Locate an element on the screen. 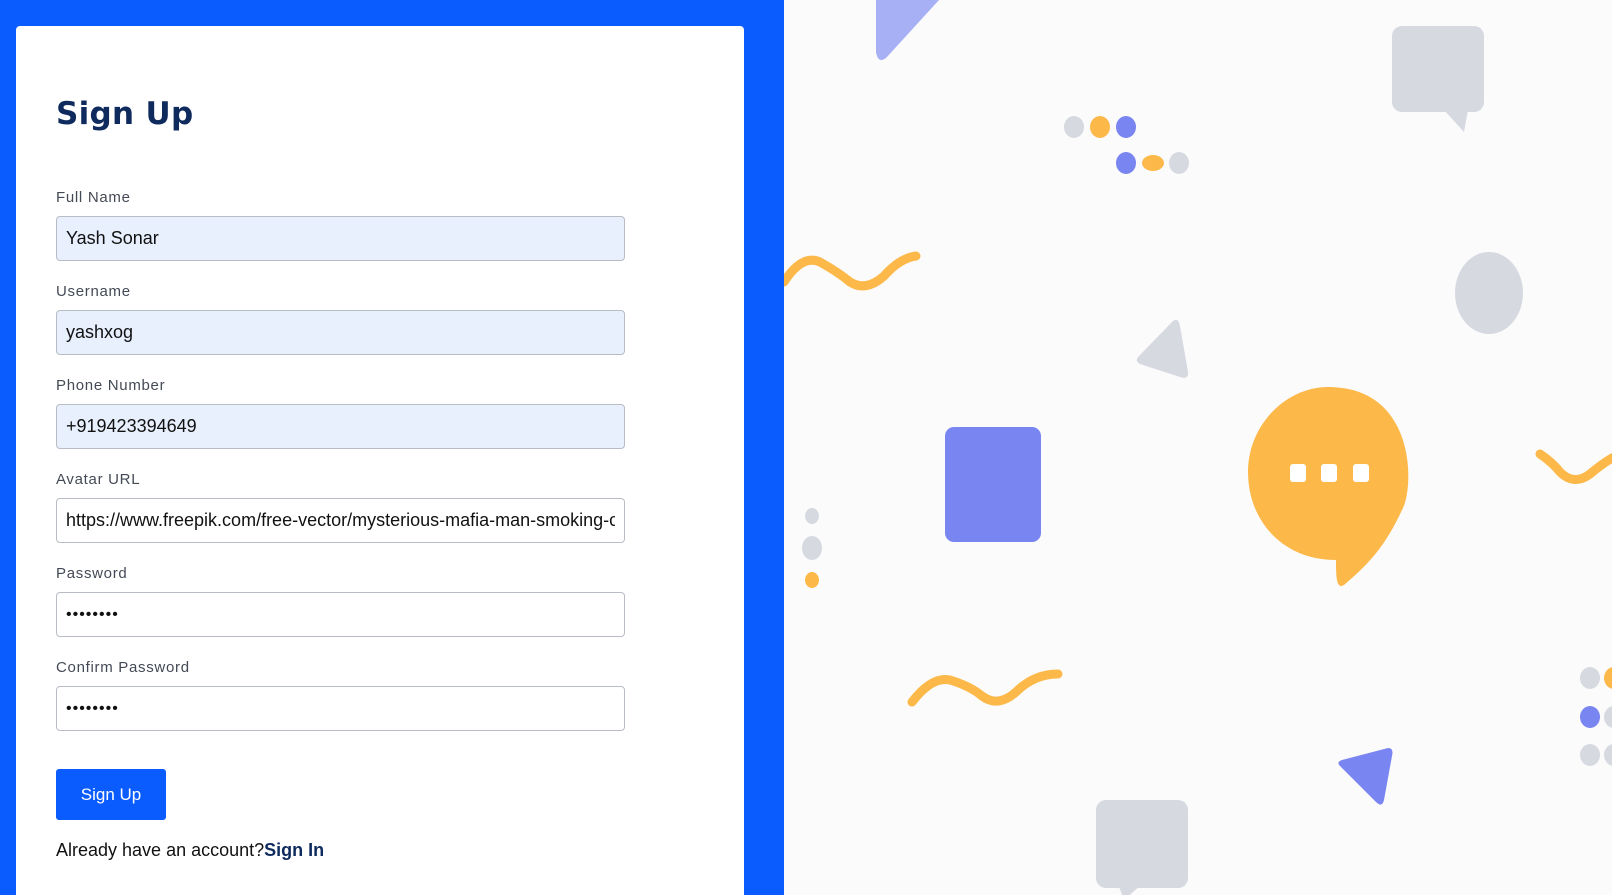  password-input is located at coordinates (340, 614).